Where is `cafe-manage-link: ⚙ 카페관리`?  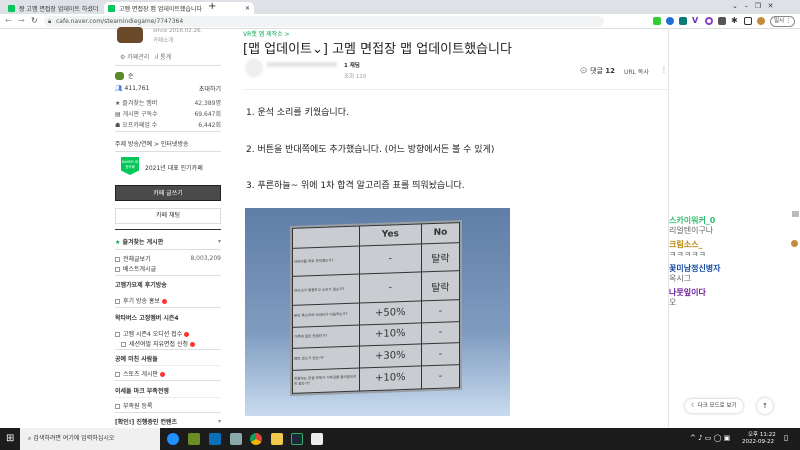
cafe-manage-link: ⚙ 카페관리 is located at coordinates (134, 56).